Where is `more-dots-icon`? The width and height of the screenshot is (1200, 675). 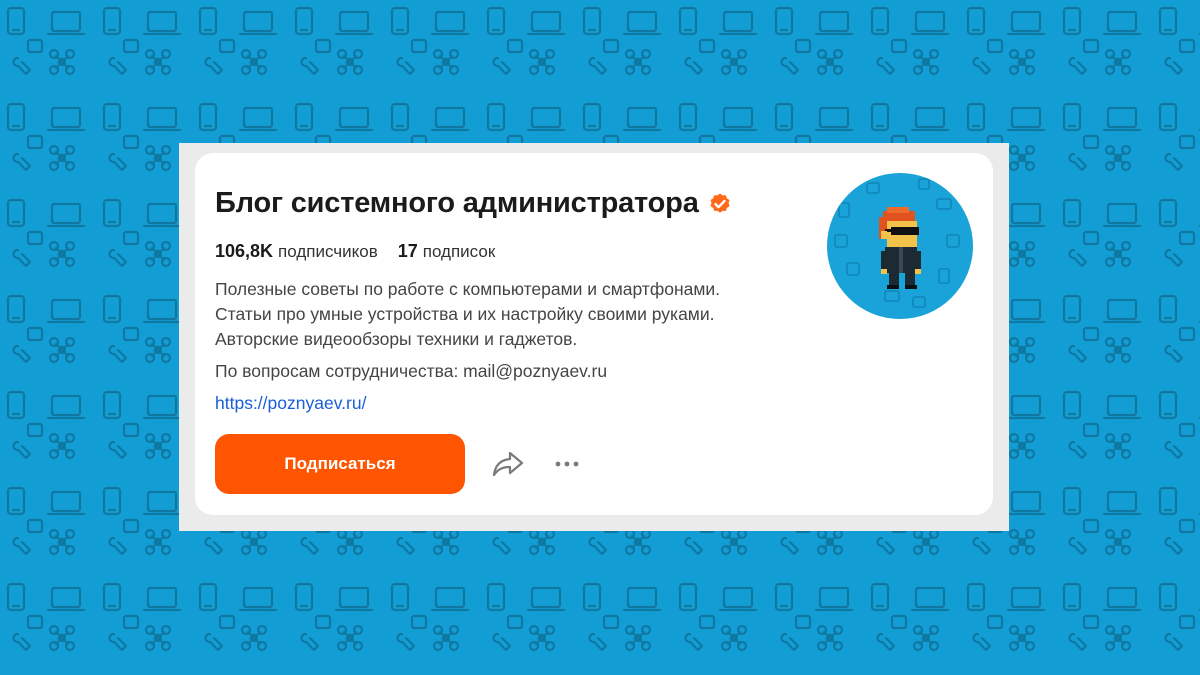 more-dots-icon is located at coordinates (567, 464).